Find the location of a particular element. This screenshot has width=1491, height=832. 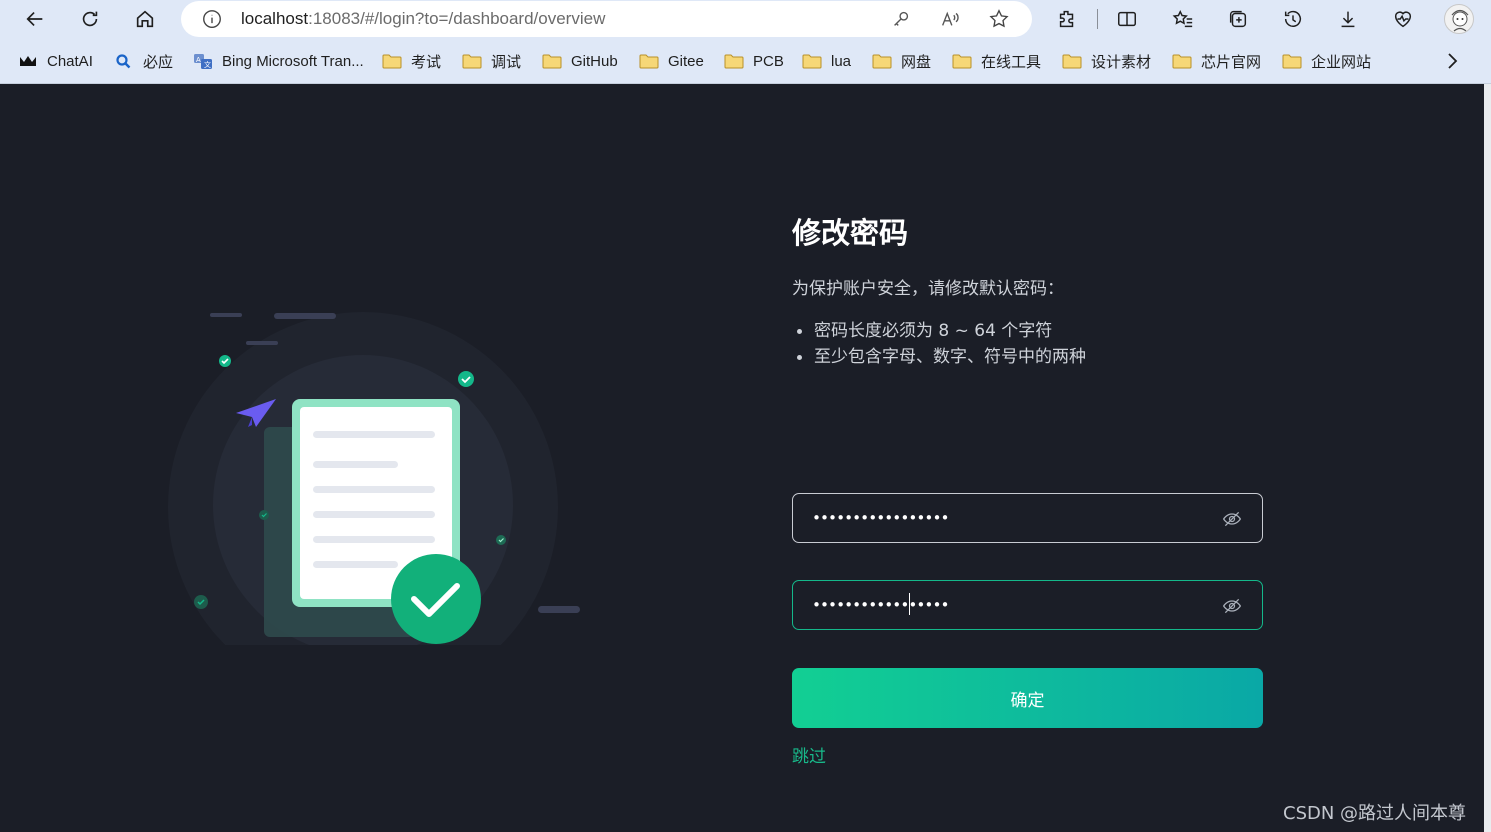

favorites-icon is located at coordinates (1183, 19).